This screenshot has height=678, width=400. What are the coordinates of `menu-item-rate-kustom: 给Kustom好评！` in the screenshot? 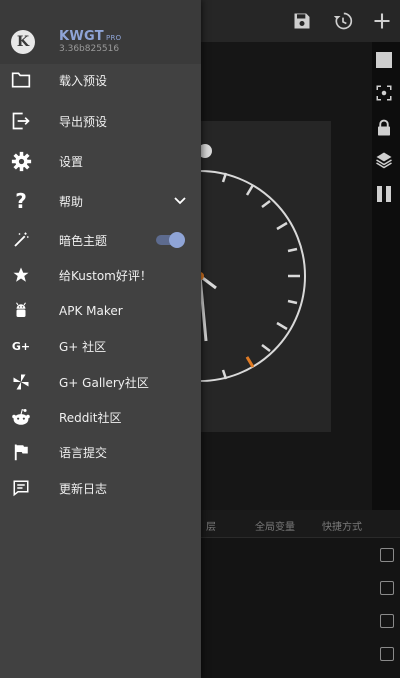 It's located at (100, 275).